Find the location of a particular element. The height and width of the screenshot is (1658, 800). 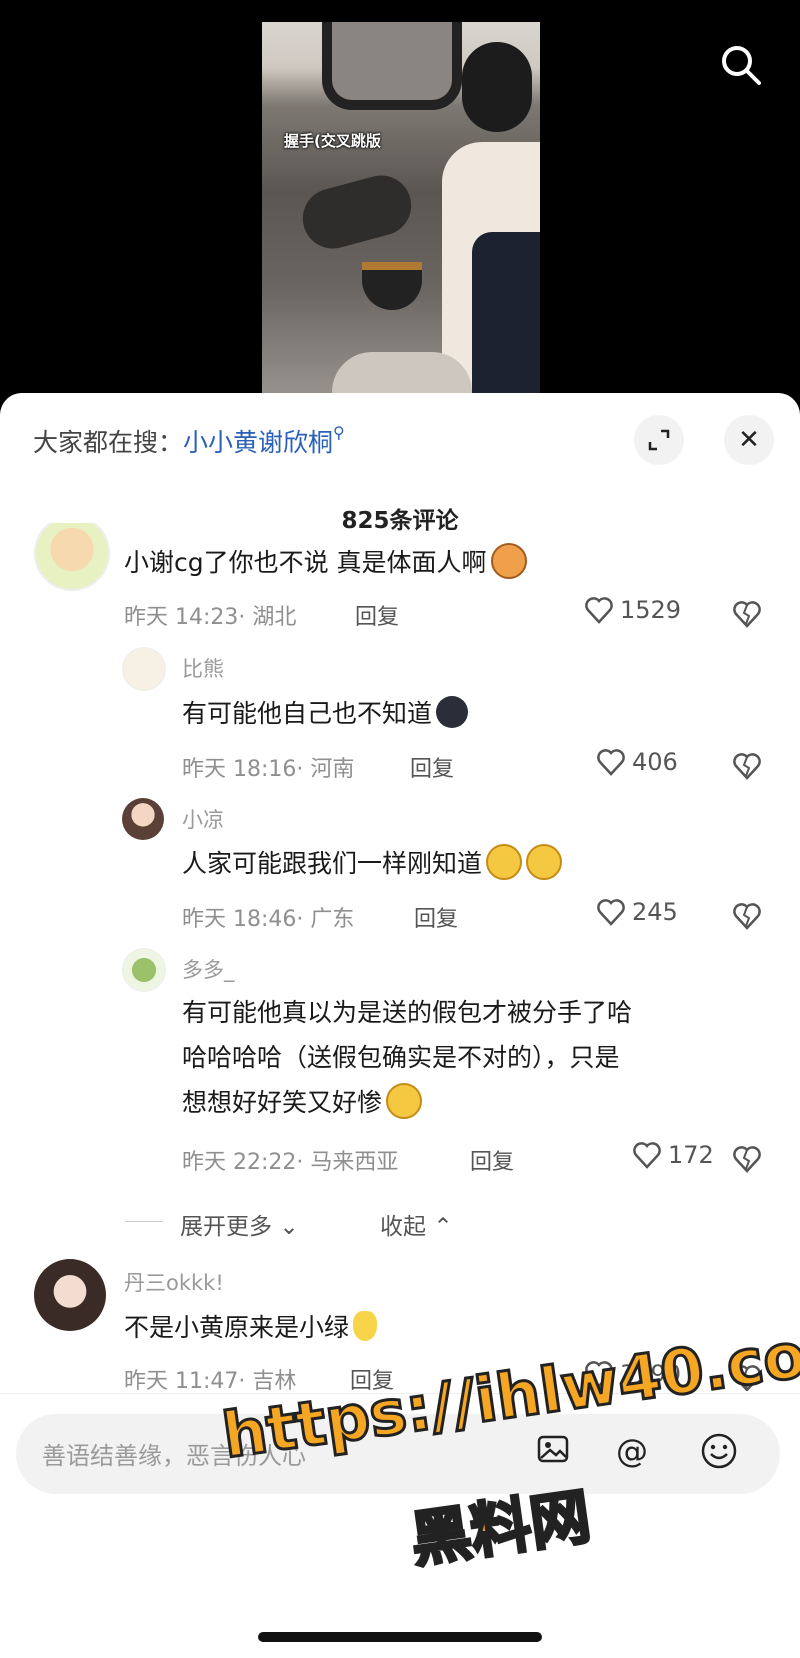

search-button is located at coordinates (741, 65).